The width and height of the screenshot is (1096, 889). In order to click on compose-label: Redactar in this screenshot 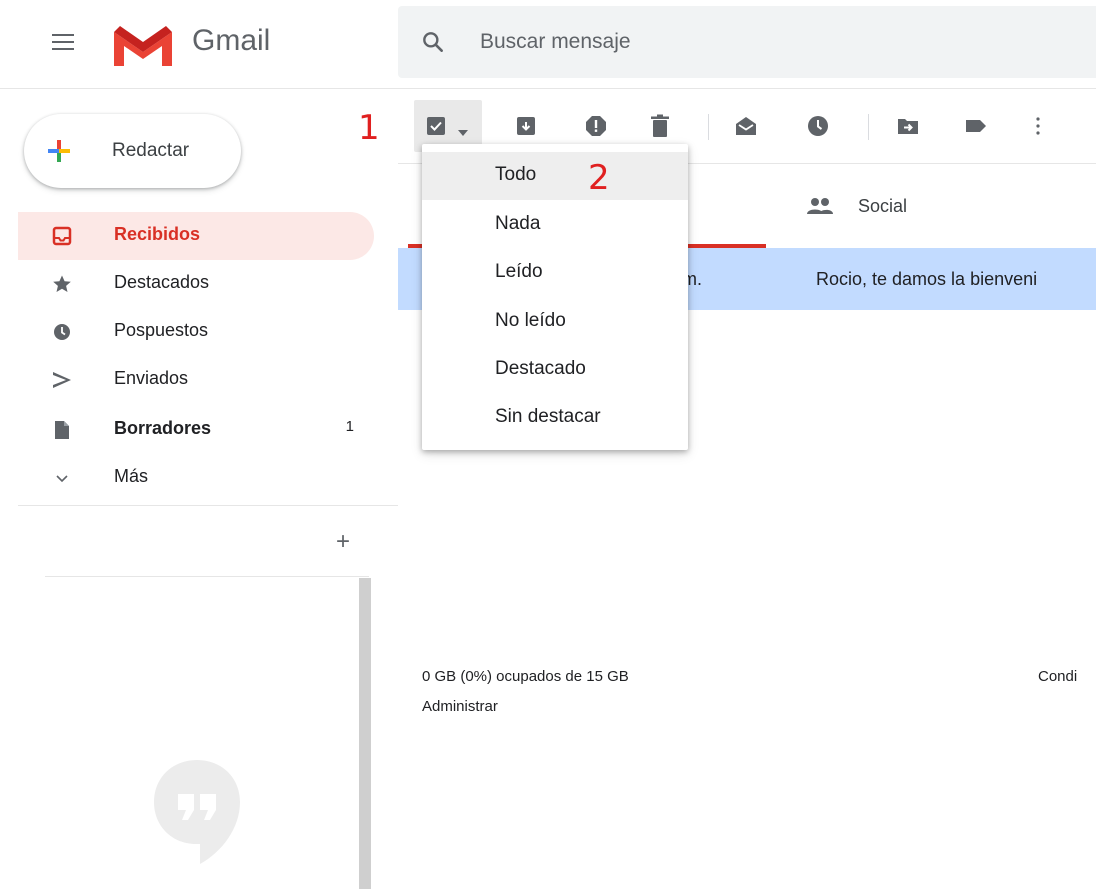, I will do `click(151, 150)`.